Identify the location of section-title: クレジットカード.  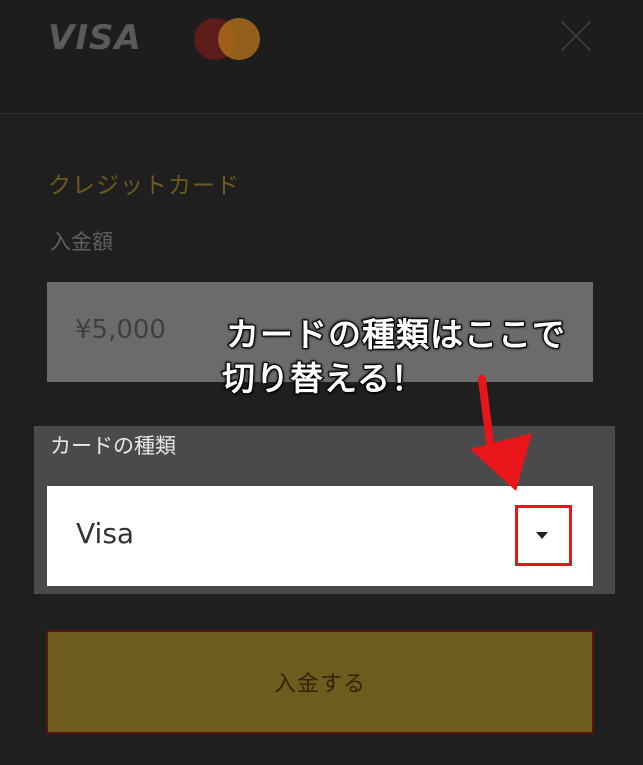
(144, 186).